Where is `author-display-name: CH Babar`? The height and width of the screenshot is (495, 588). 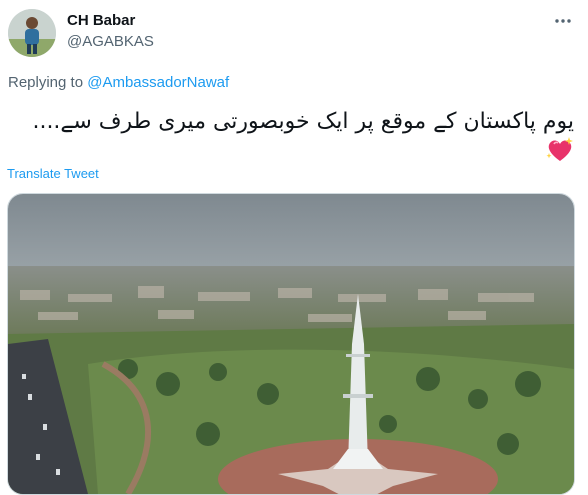 author-display-name: CH Babar is located at coordinates (101, 20).